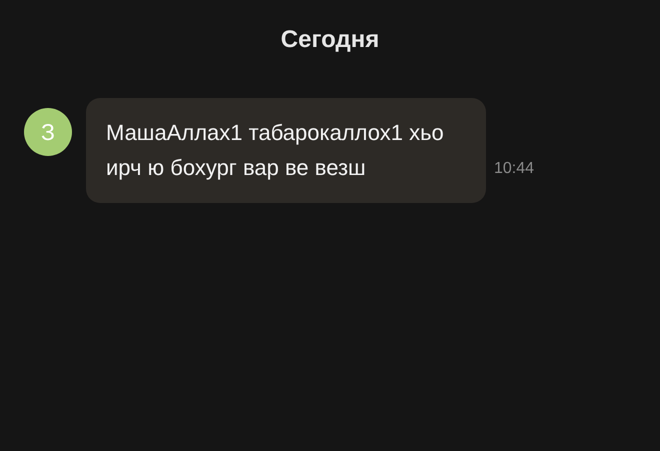 This screenshot has width=660, height=451. Describe the element at coordinates (286, 150) in the screenshot. I see `message-bubble: МашаАллах1 табарокаллох1 хьо ирч ю бохург вар ве везш` at that location.